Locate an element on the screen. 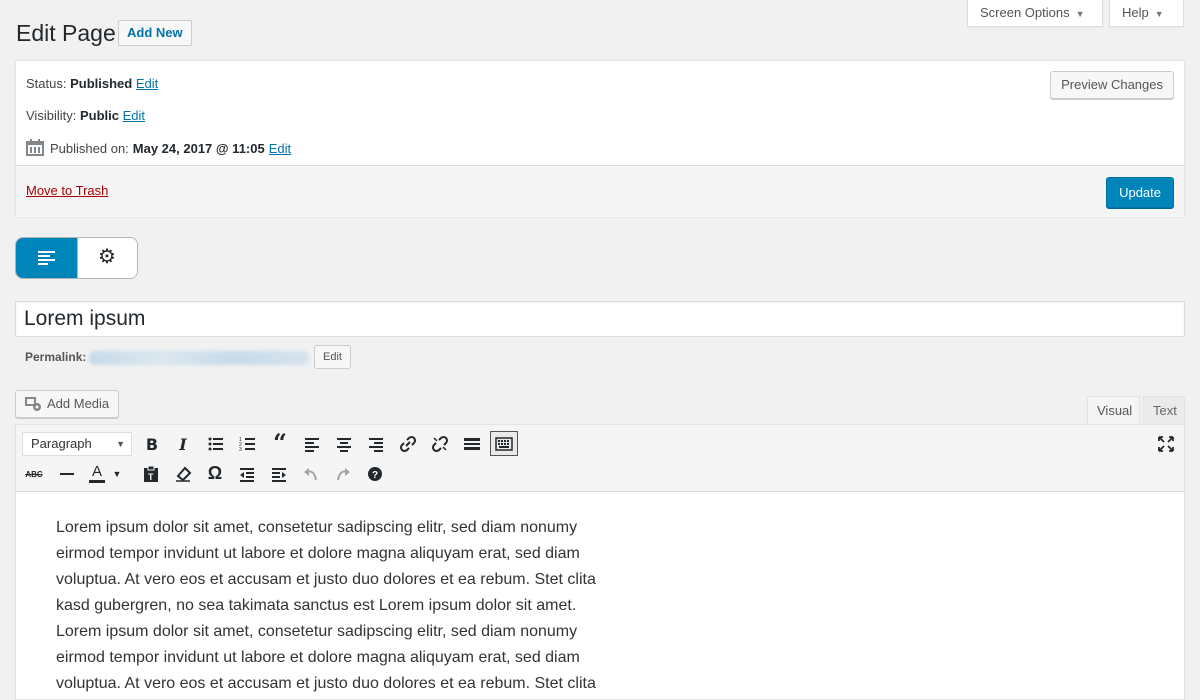  undo-icon is located at coordinates (311, 474).